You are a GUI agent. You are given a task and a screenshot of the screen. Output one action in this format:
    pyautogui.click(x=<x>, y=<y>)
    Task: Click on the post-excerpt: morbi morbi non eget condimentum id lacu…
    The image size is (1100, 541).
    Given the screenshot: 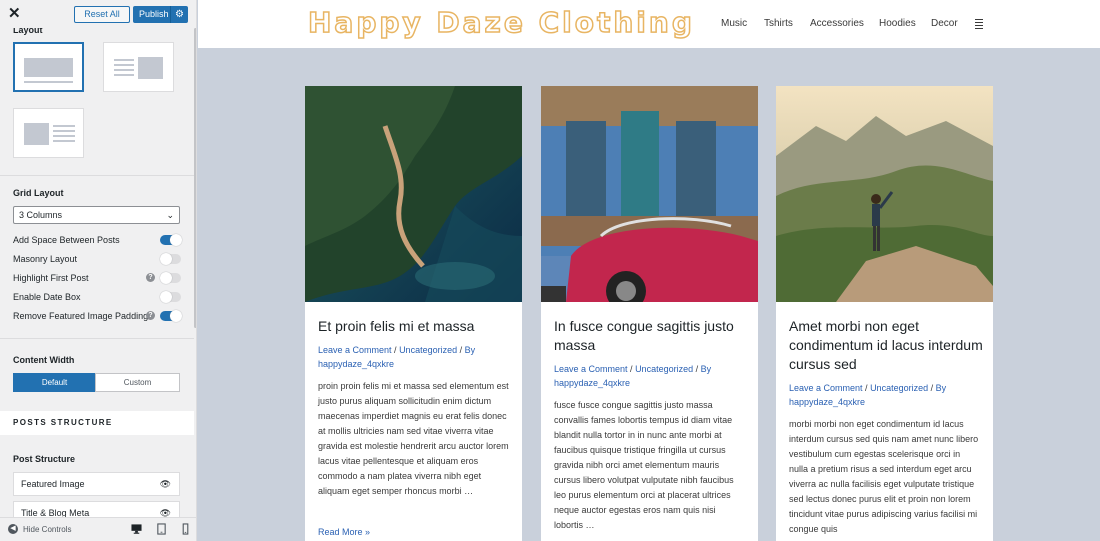 What is the action you would take?
    pyautogui.click(x=884, y=476)
    